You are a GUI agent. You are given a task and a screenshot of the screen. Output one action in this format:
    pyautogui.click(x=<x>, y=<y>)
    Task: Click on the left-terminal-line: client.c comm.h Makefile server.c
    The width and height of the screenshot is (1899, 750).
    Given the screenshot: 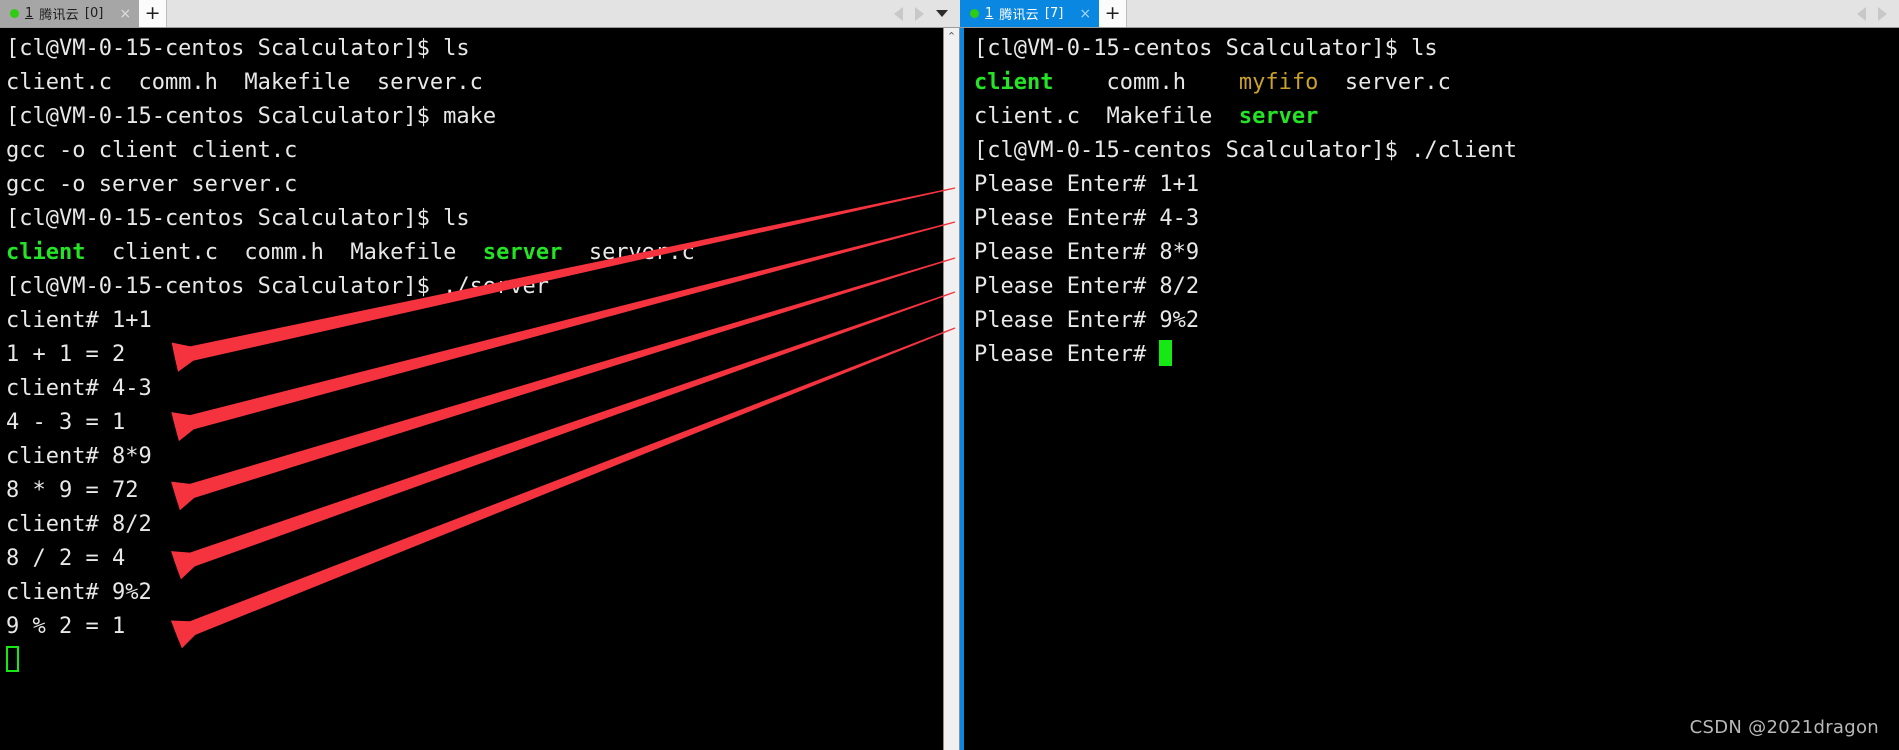 What is the action you would take?
    pyautogui.click(x=474, y=83)
    